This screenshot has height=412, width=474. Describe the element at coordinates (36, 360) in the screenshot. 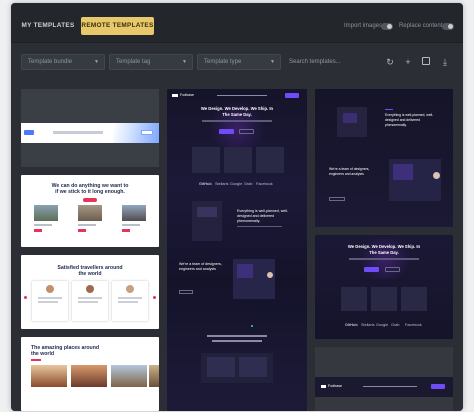

I see `underline` at that location.